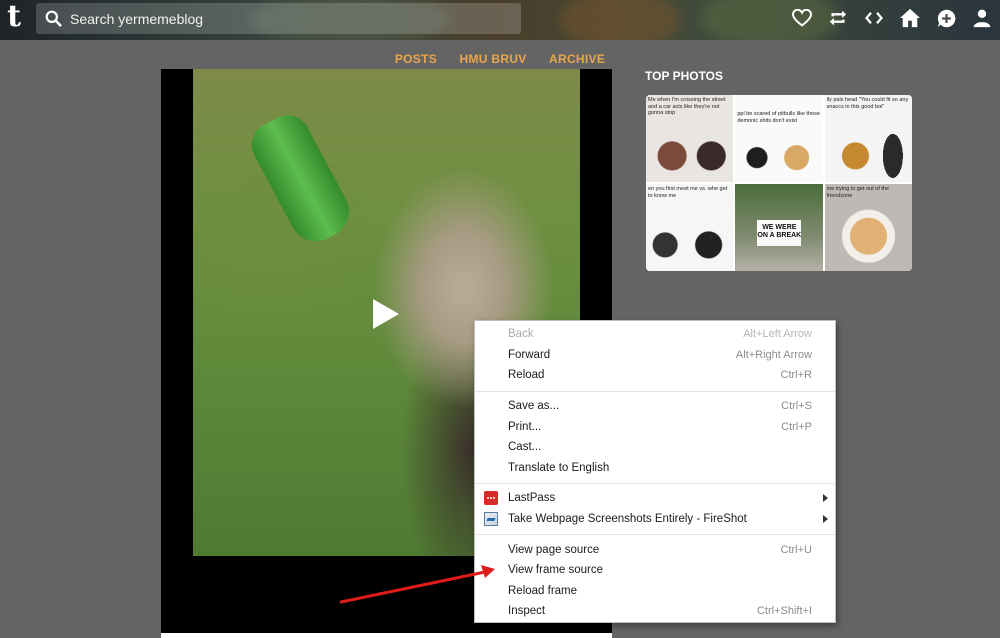 The width and height of the screenshot is (1000, 638). Describe the element at coordinates (577, 59) in the screenshot. I see `nav-archive: ARCHIVE` at that location.